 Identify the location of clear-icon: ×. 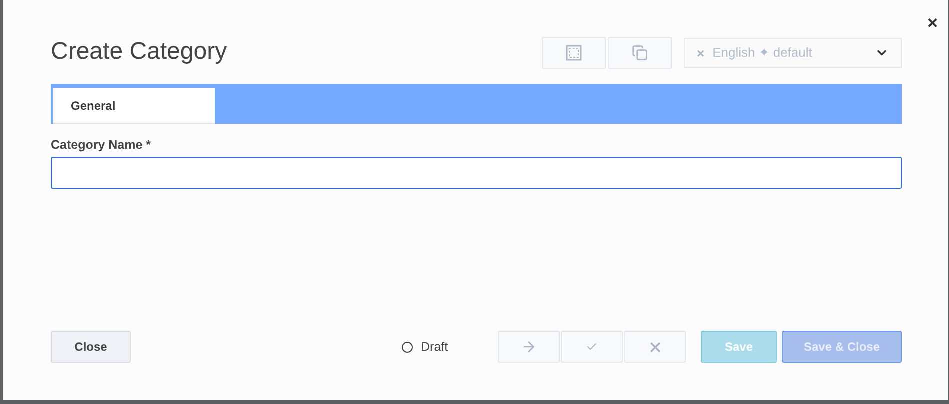
(701, 53).